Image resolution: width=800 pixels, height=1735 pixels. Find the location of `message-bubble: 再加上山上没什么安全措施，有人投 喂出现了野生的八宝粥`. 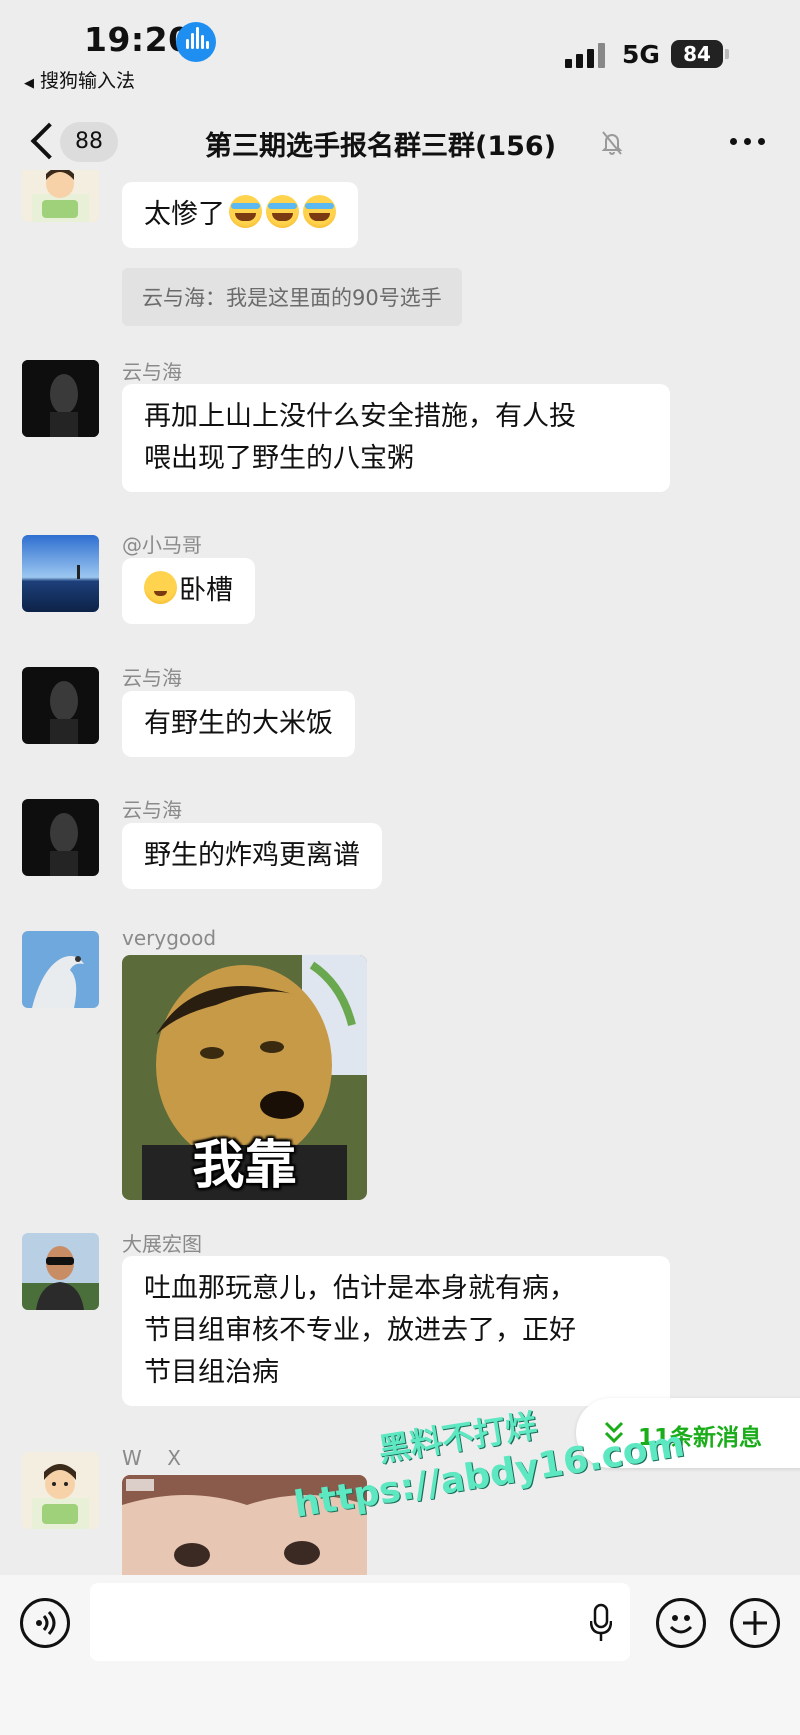

message-bubble: 再加上山上没什么安全措施，有人投 喂出现了野生的八宝粥 is located at coordinates (396, 438).